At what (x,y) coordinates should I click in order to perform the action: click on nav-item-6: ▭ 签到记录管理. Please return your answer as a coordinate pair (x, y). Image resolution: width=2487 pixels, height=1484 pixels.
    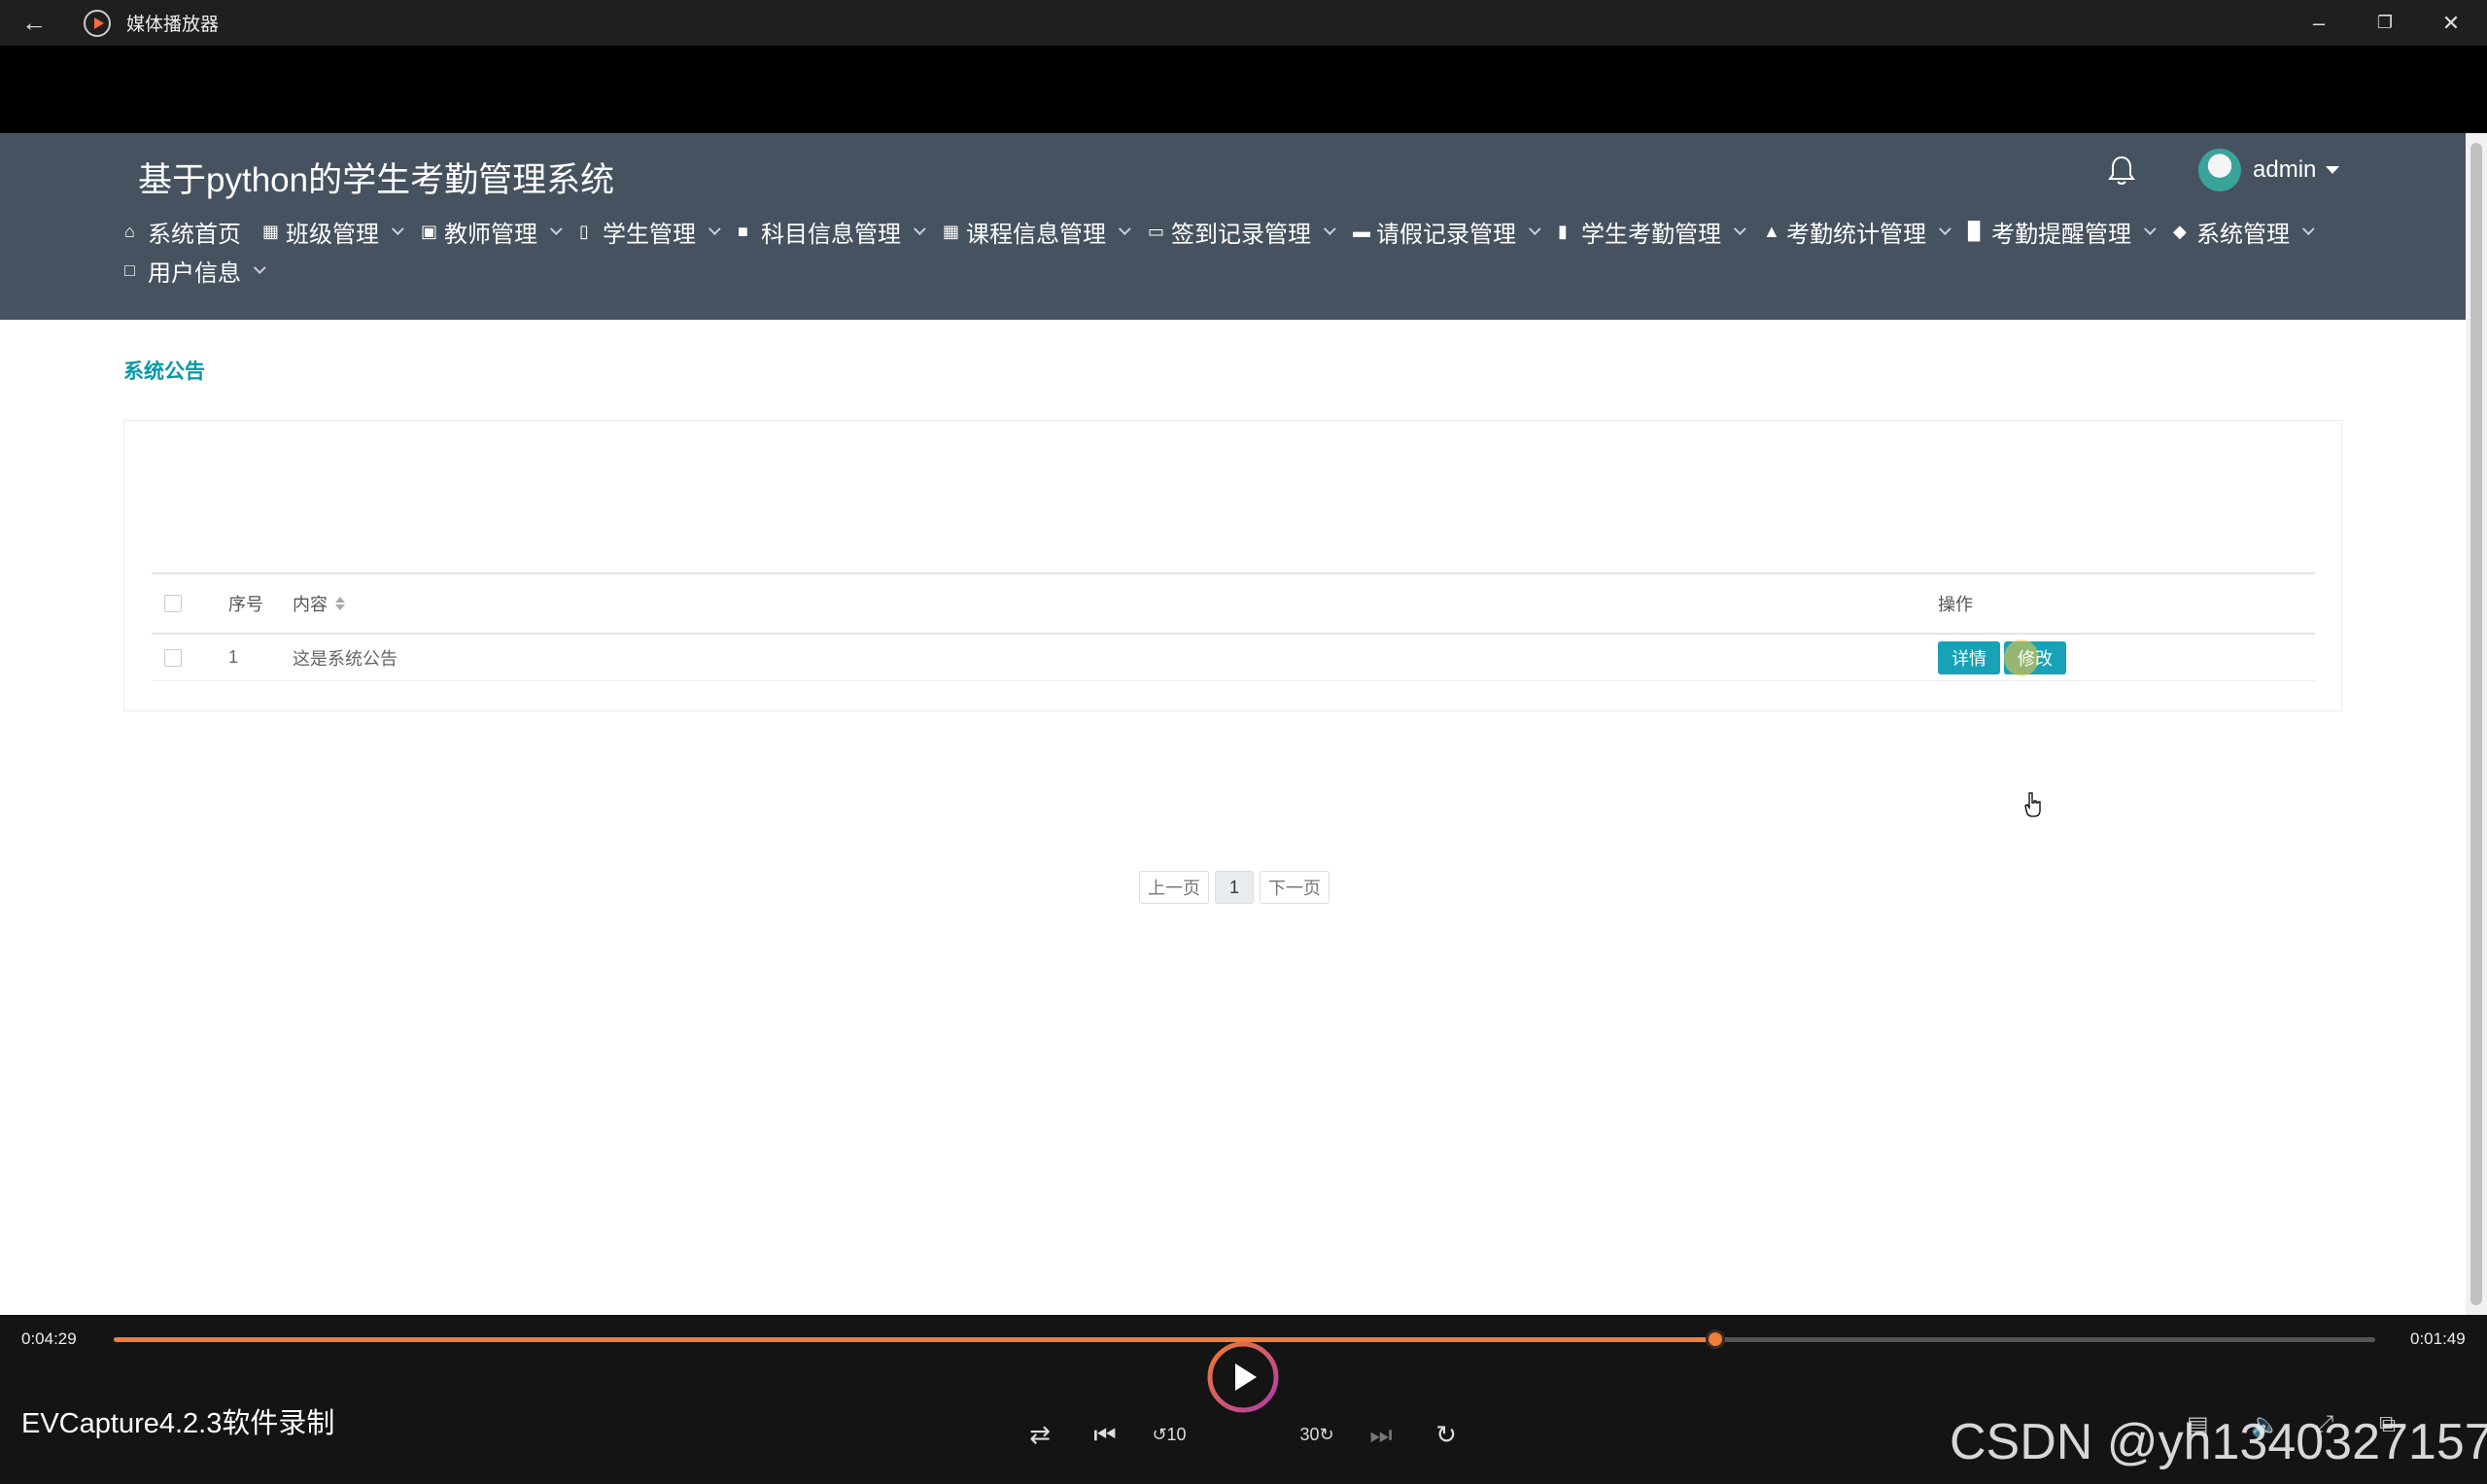
    Looking at the image, I should click on (1242, 231).